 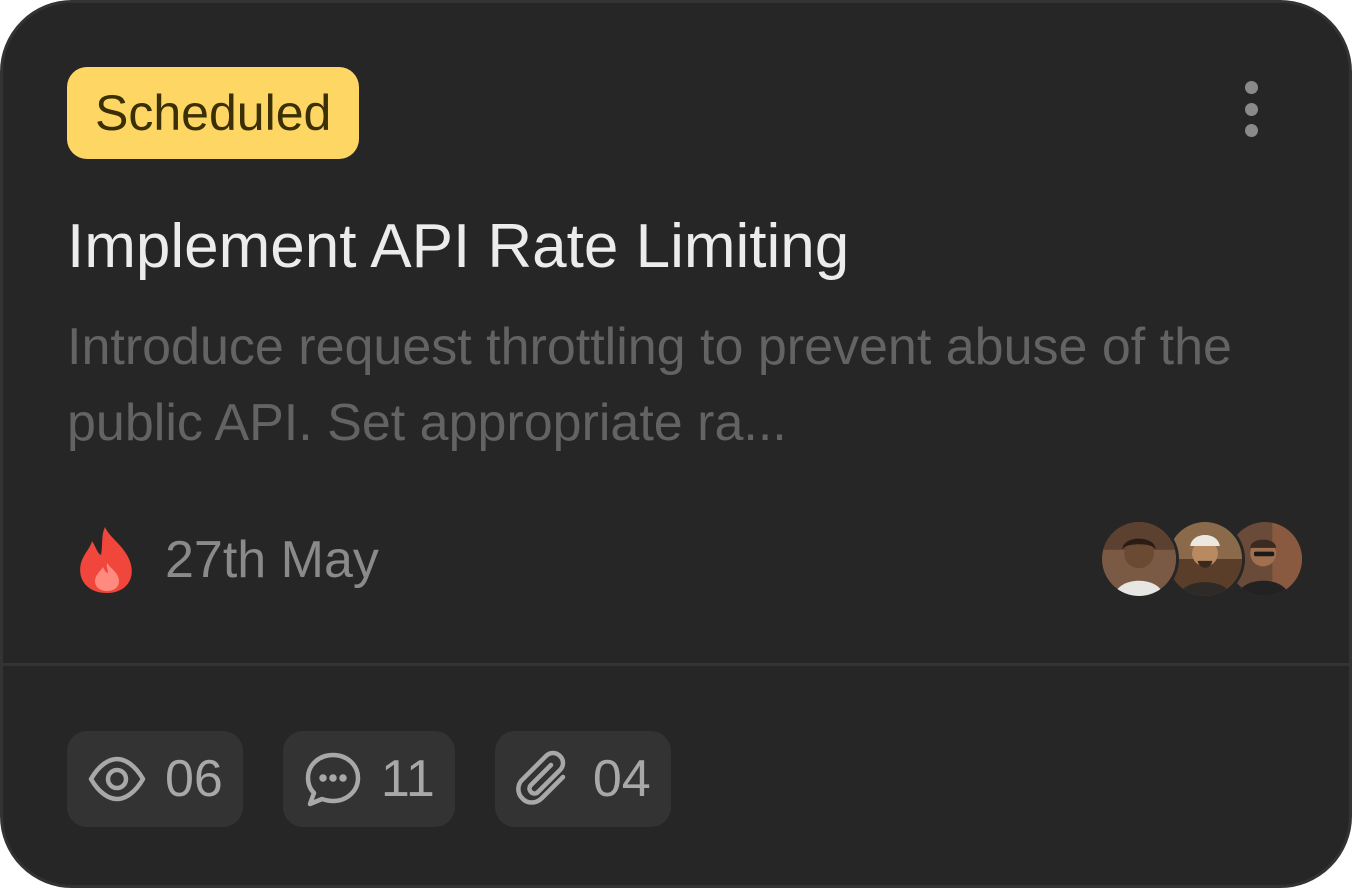 I want to click on divider, so click(x=676, y=664).